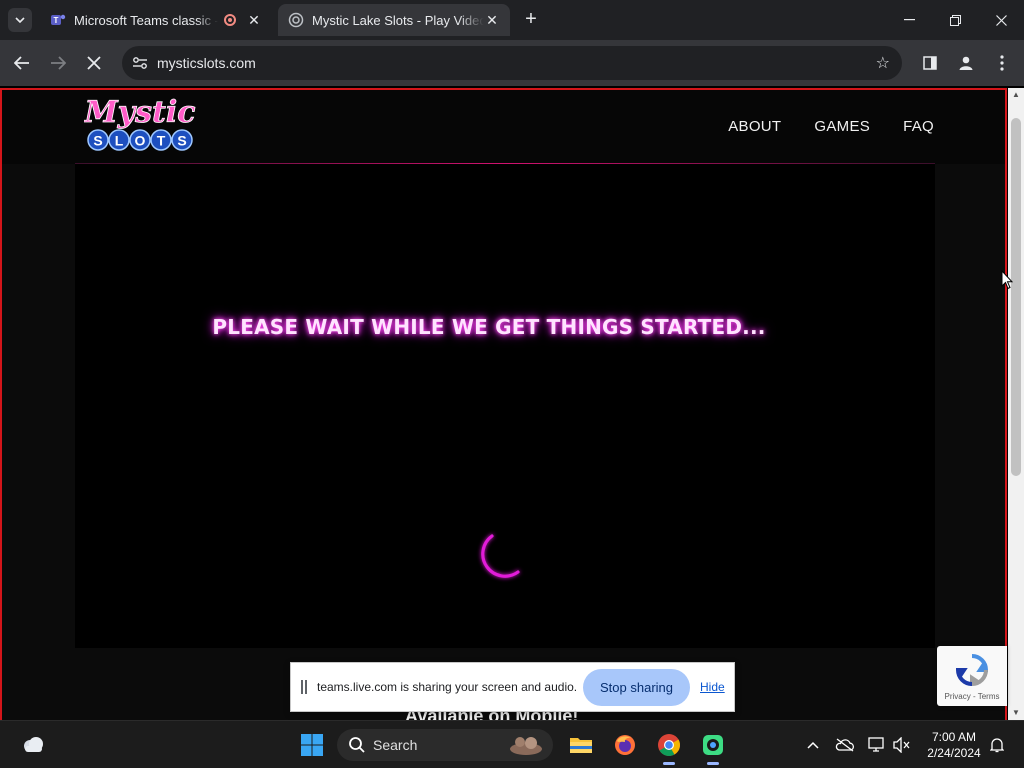  Describe the element at coordinates (504, 126) in the screenshot. I see `site-header: Mystic S L O T S ABOUT GAMES FAQ` at that location.